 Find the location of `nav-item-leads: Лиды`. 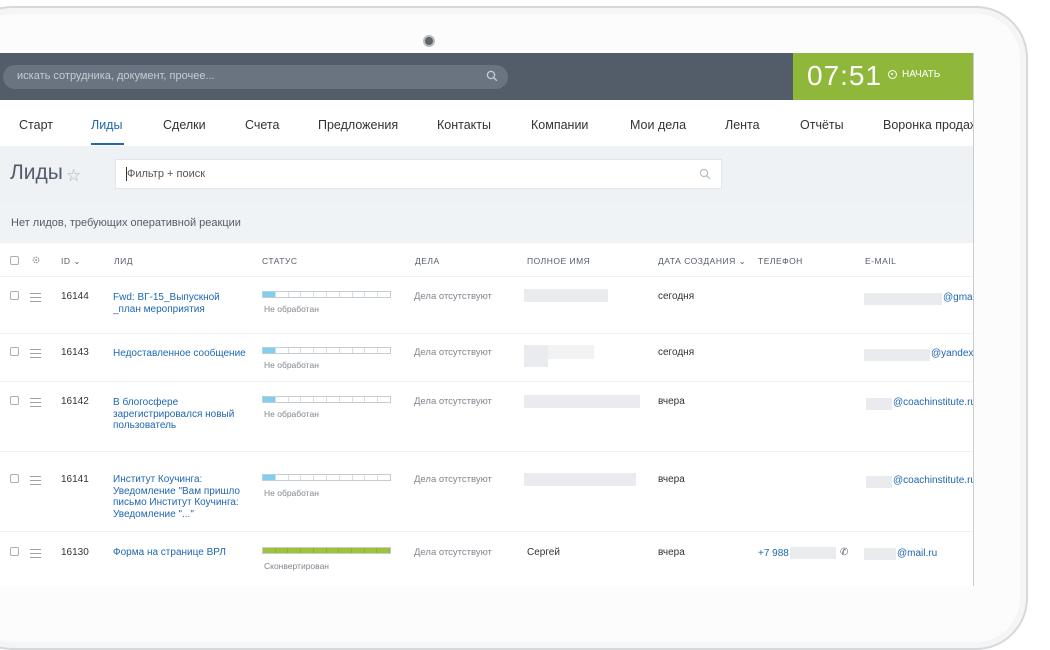

nav-item-leads: Лиды is located at coordinates (106, 125).